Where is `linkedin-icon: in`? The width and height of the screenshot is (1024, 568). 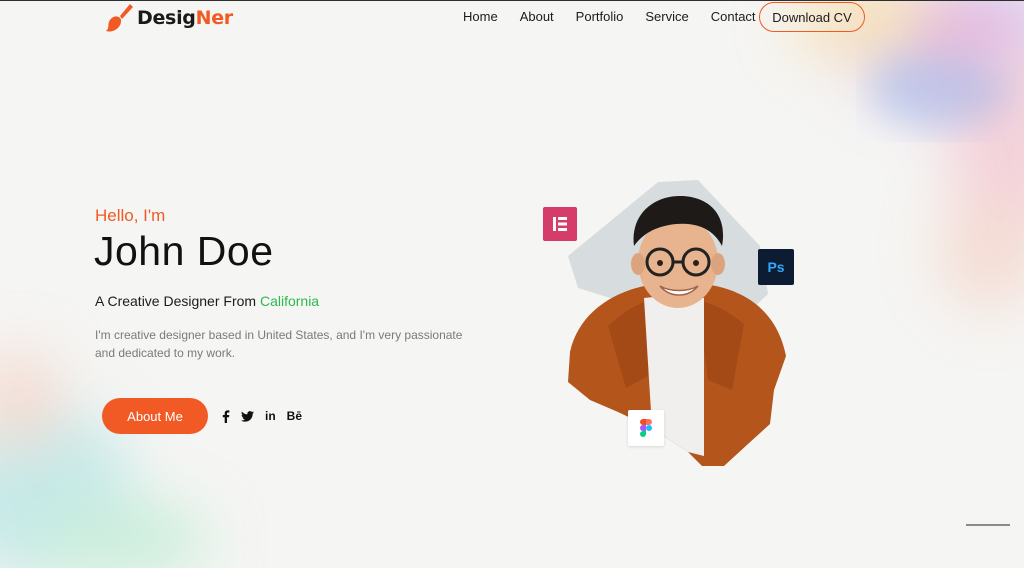 linkedin-icon: in is located at coordinates (270, 416).